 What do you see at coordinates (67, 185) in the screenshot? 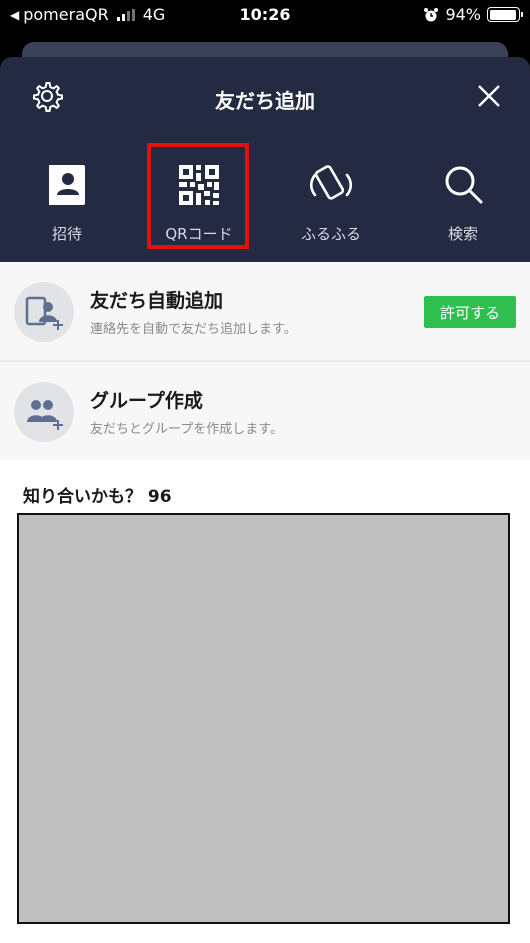
I see `contact-book-icon` at bounding box center [67, 185].